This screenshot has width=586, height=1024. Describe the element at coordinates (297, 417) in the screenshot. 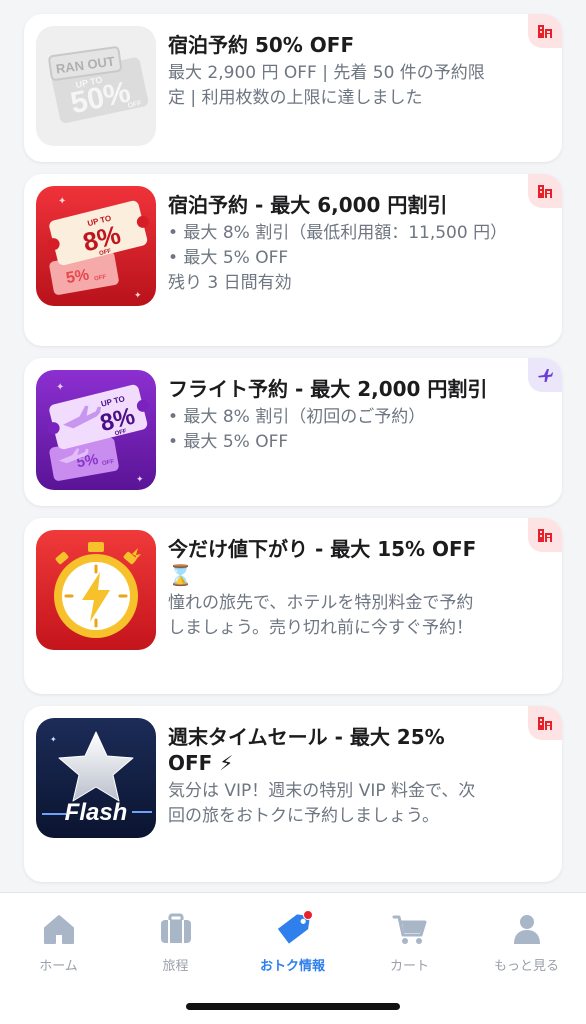

I see `deal-description-line: • 最大 8% 割引（初回のご予約）` at that location.